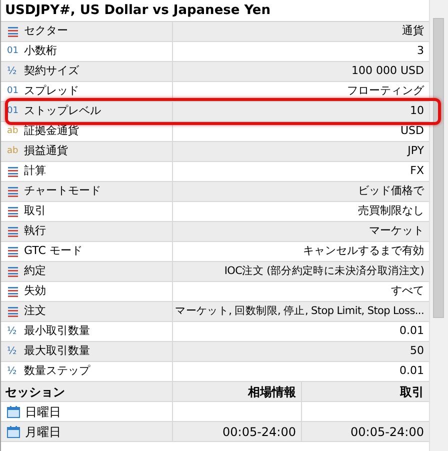 The width and height of the screenshot is (448, 451). I want to click on property-value: FX, so click(417, 171).